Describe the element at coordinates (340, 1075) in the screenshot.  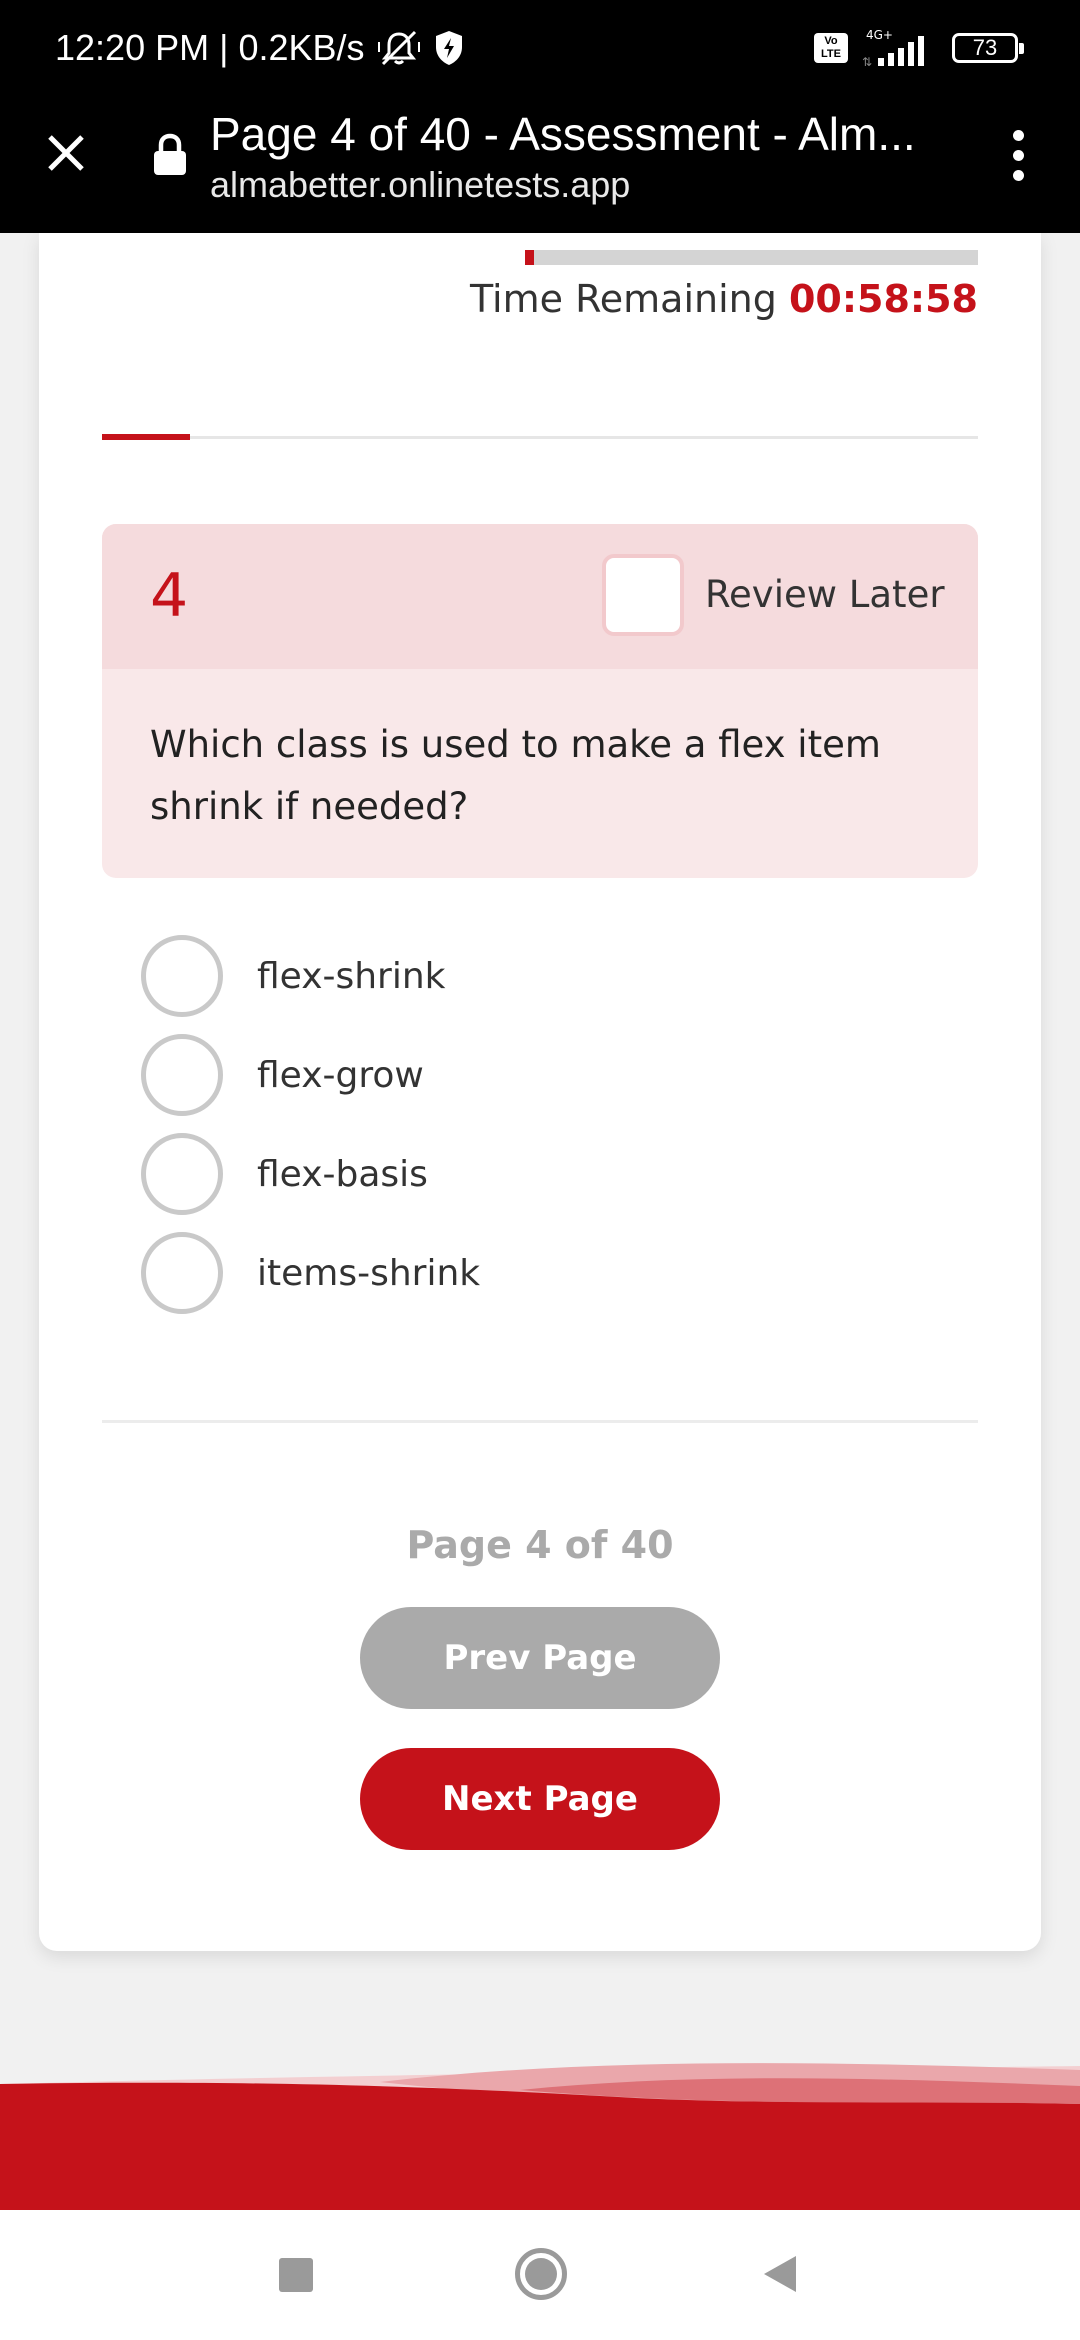
I see `option-label: flex-grow` at that location.